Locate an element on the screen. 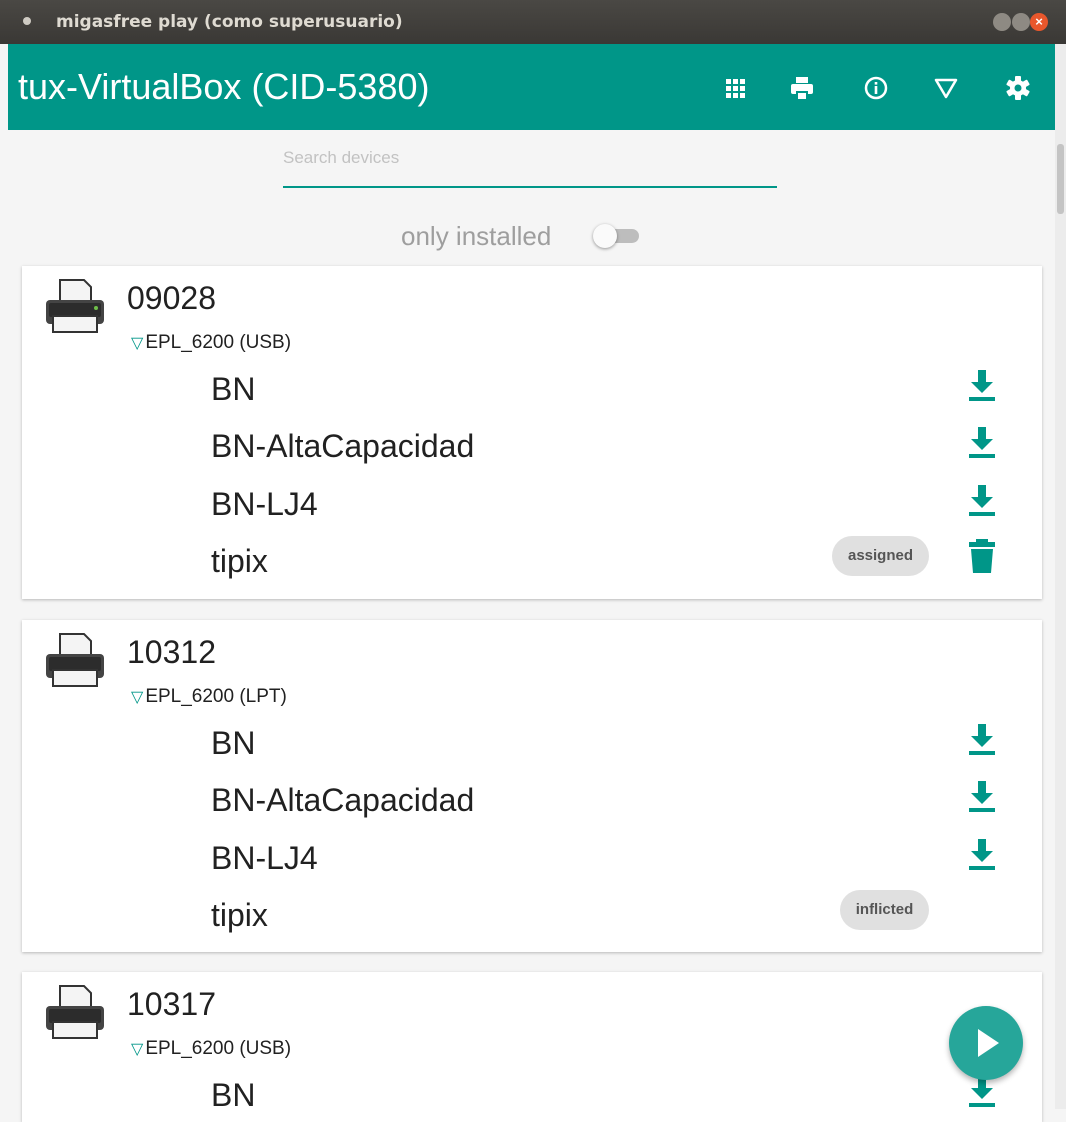 The image size is (1066, 1122). close-button: × is located at coordinates (1039, 22).